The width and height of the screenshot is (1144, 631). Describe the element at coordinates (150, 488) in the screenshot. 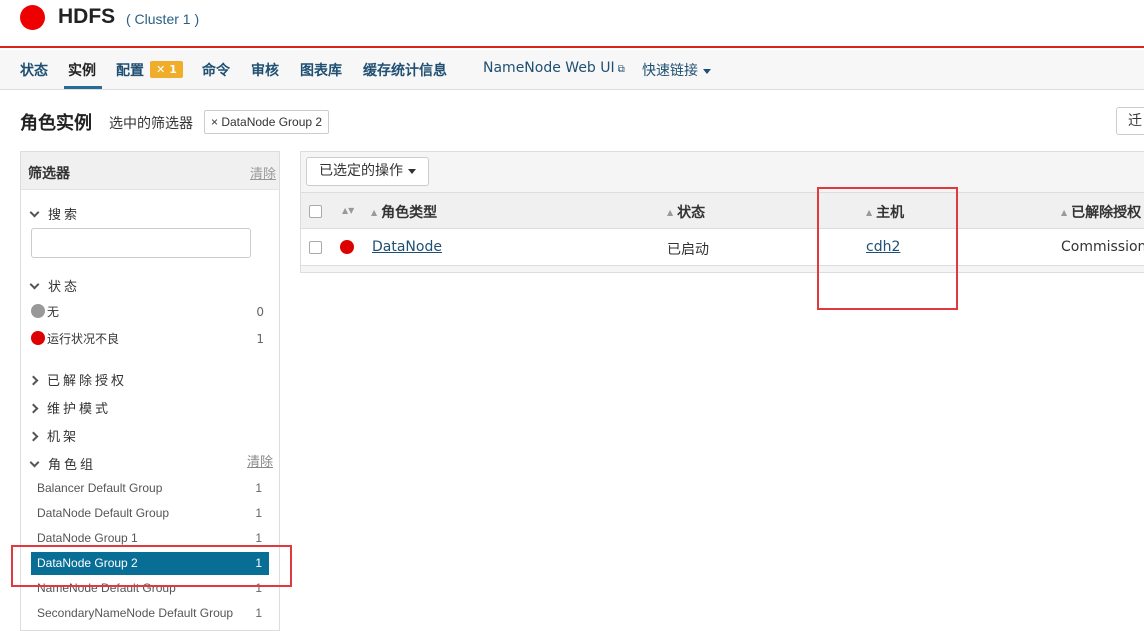

I see `role-group-item: Balancer Default Group 1` at that location.